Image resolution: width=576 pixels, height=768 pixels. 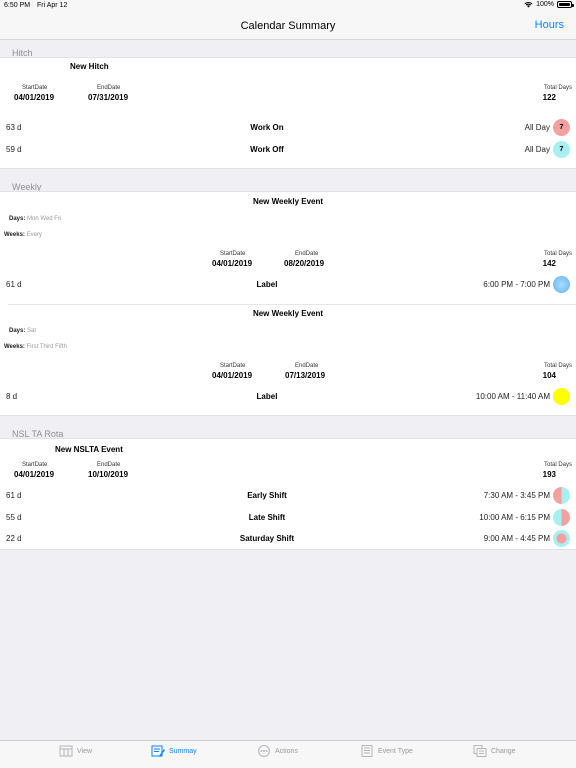 What do you see at coordinates (516, 538) in the screenshot?
I see `row-time: 9:00 AM - 4:45 PM` at bounding box center [516, 538].